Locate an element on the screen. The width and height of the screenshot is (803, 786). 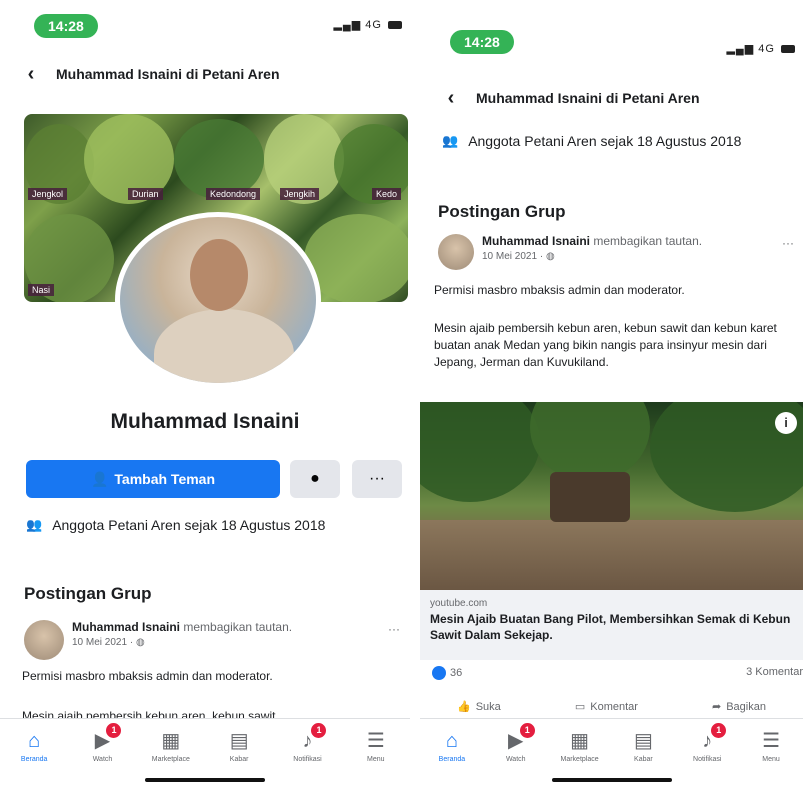
video-thumbnail: i is located at coordinates (611, 496).